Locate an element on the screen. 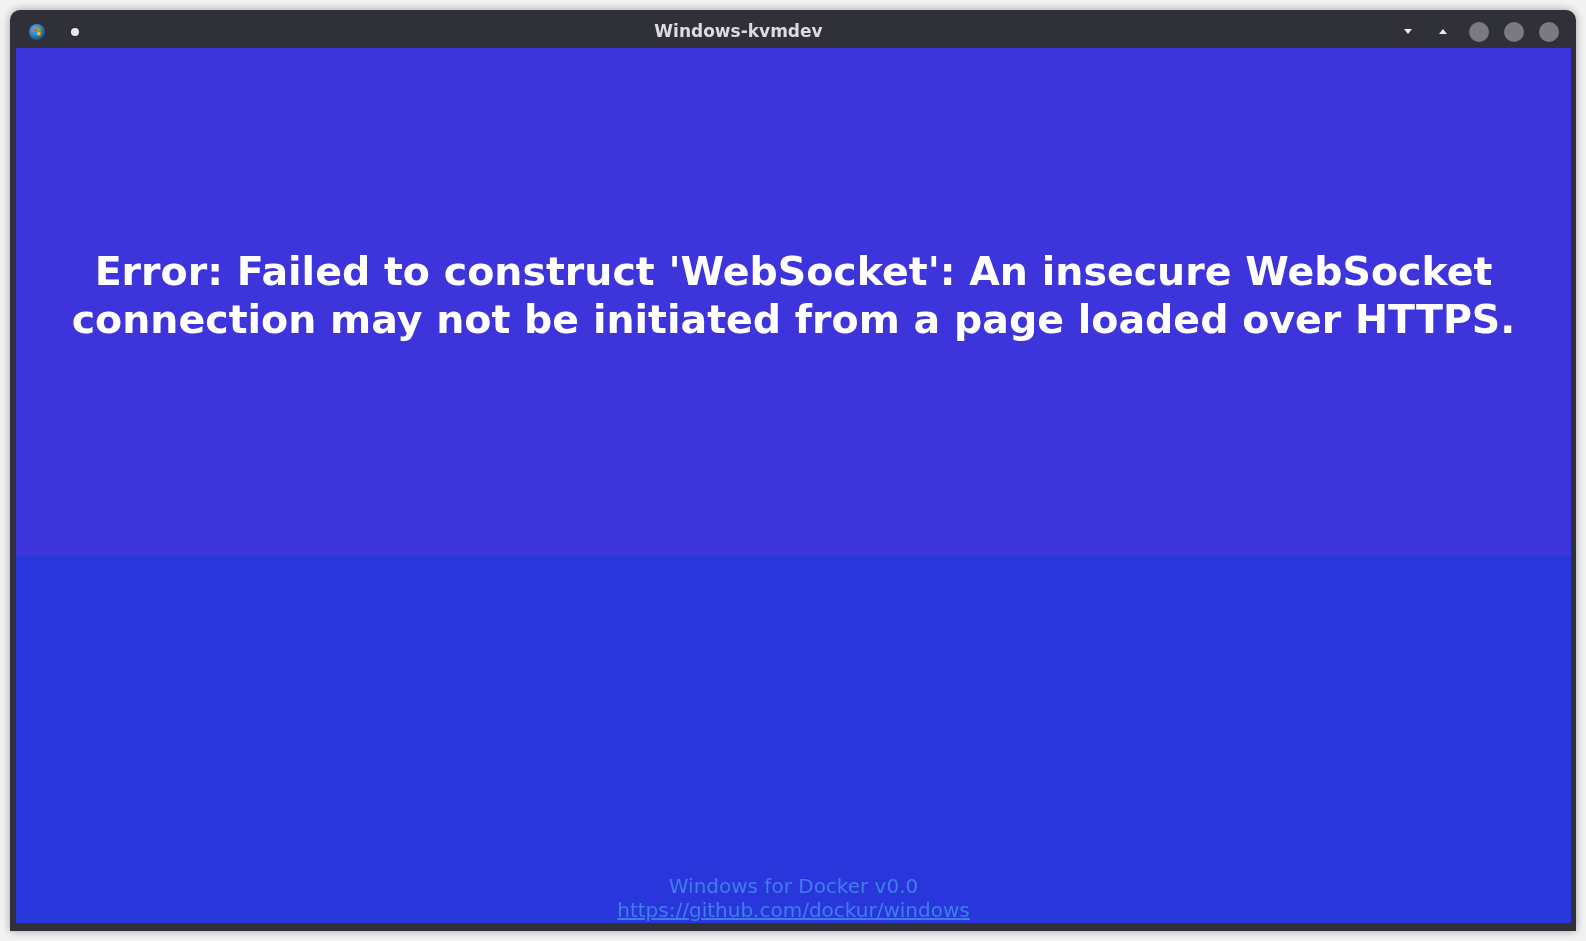 This screenshot has width=1586, height=941. dropdown-triangle-icon is located at coordinates (1408, 31).